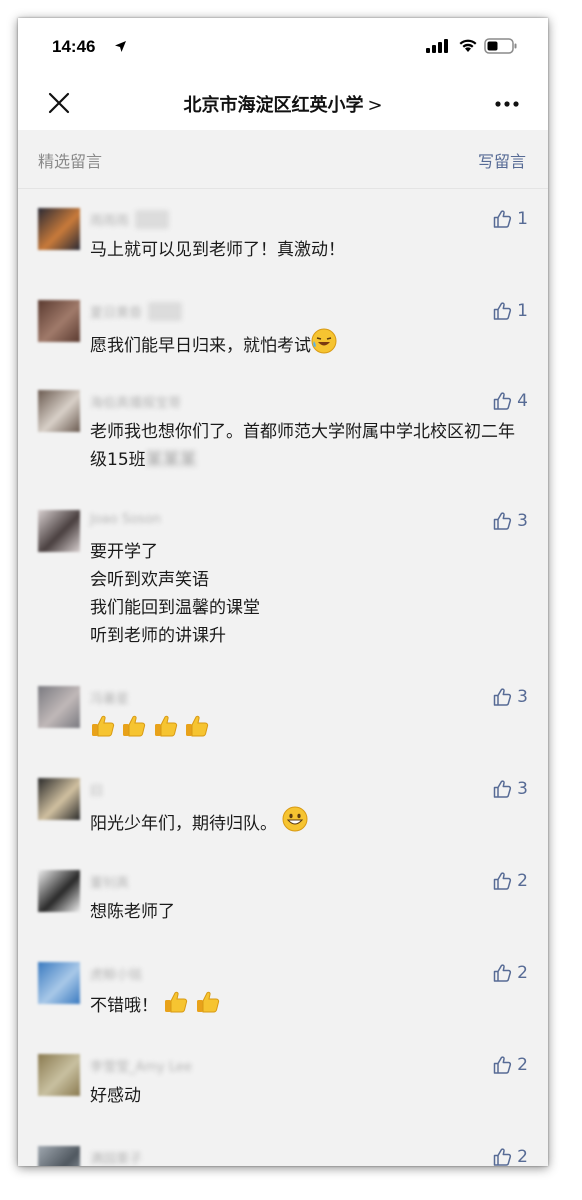  I want to click on commenter-name: 夏日黄昏 作者, so click(136, 311).